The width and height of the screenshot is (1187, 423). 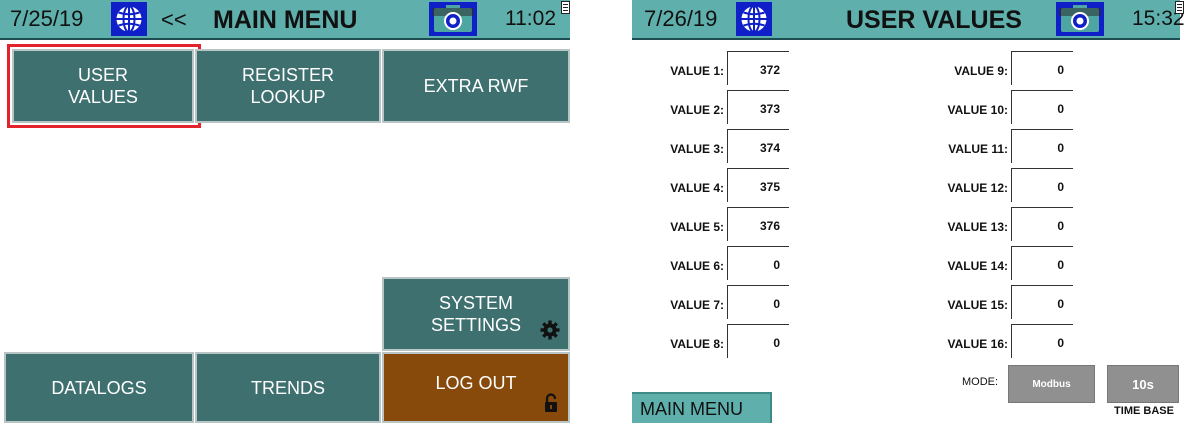 I want to click on value-field-10: 0, so click(x=1042, y=107).